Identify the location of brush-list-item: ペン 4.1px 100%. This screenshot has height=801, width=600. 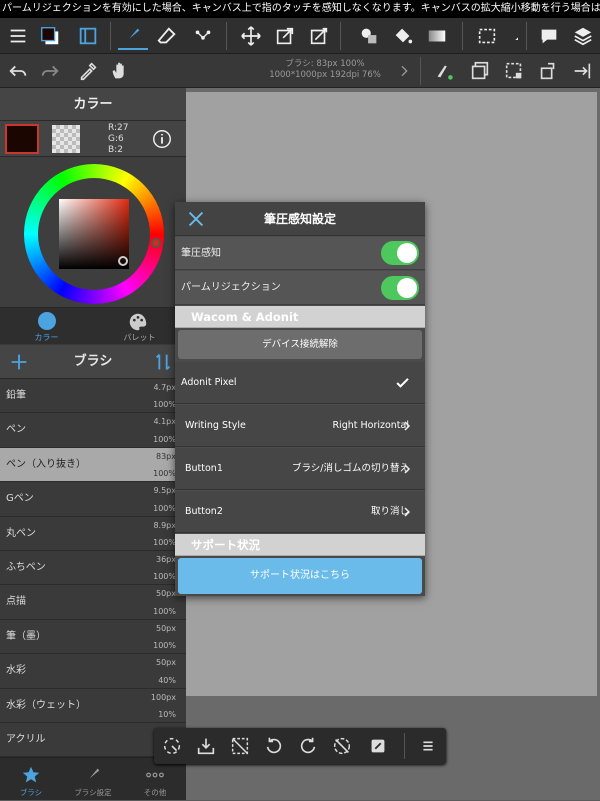
(93, 430).